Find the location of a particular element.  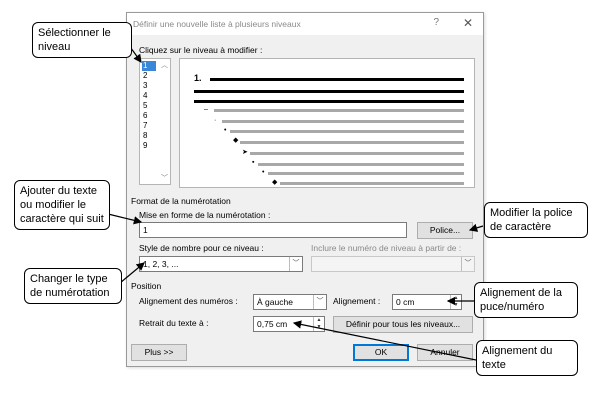

level-item-7: 7 is located at coordinates (149, 126).